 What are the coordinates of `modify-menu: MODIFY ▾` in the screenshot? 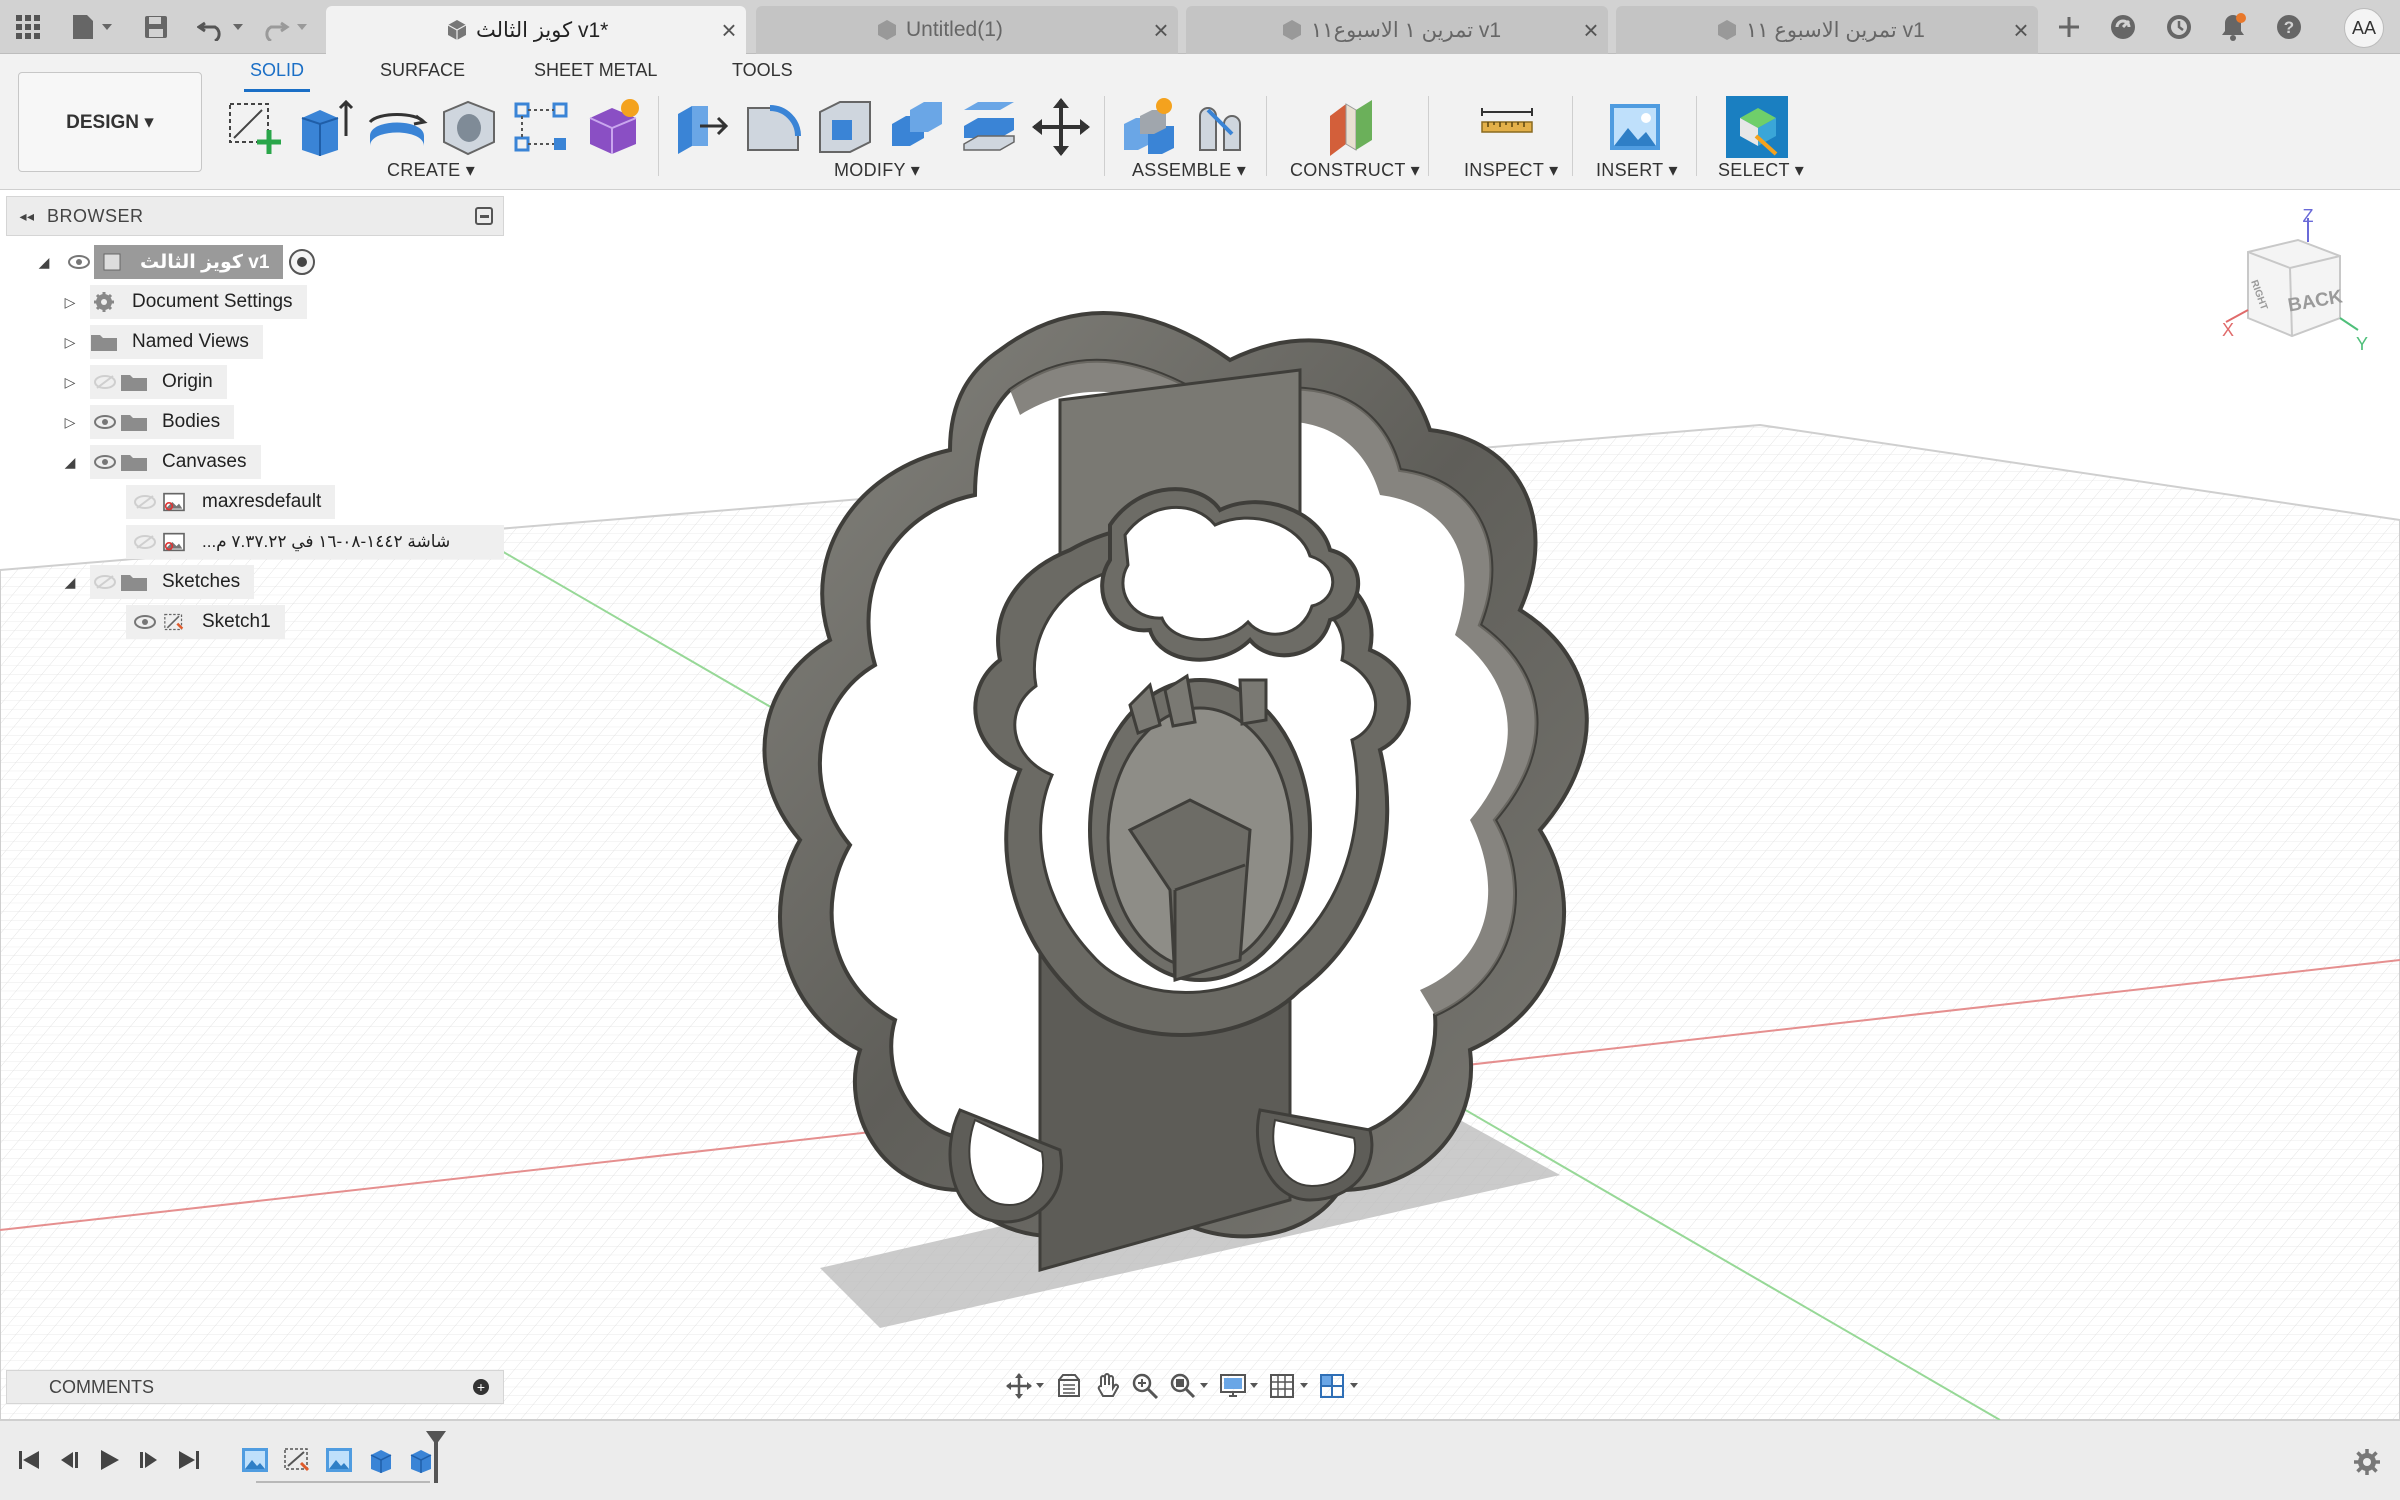 It's located at (877, 170).